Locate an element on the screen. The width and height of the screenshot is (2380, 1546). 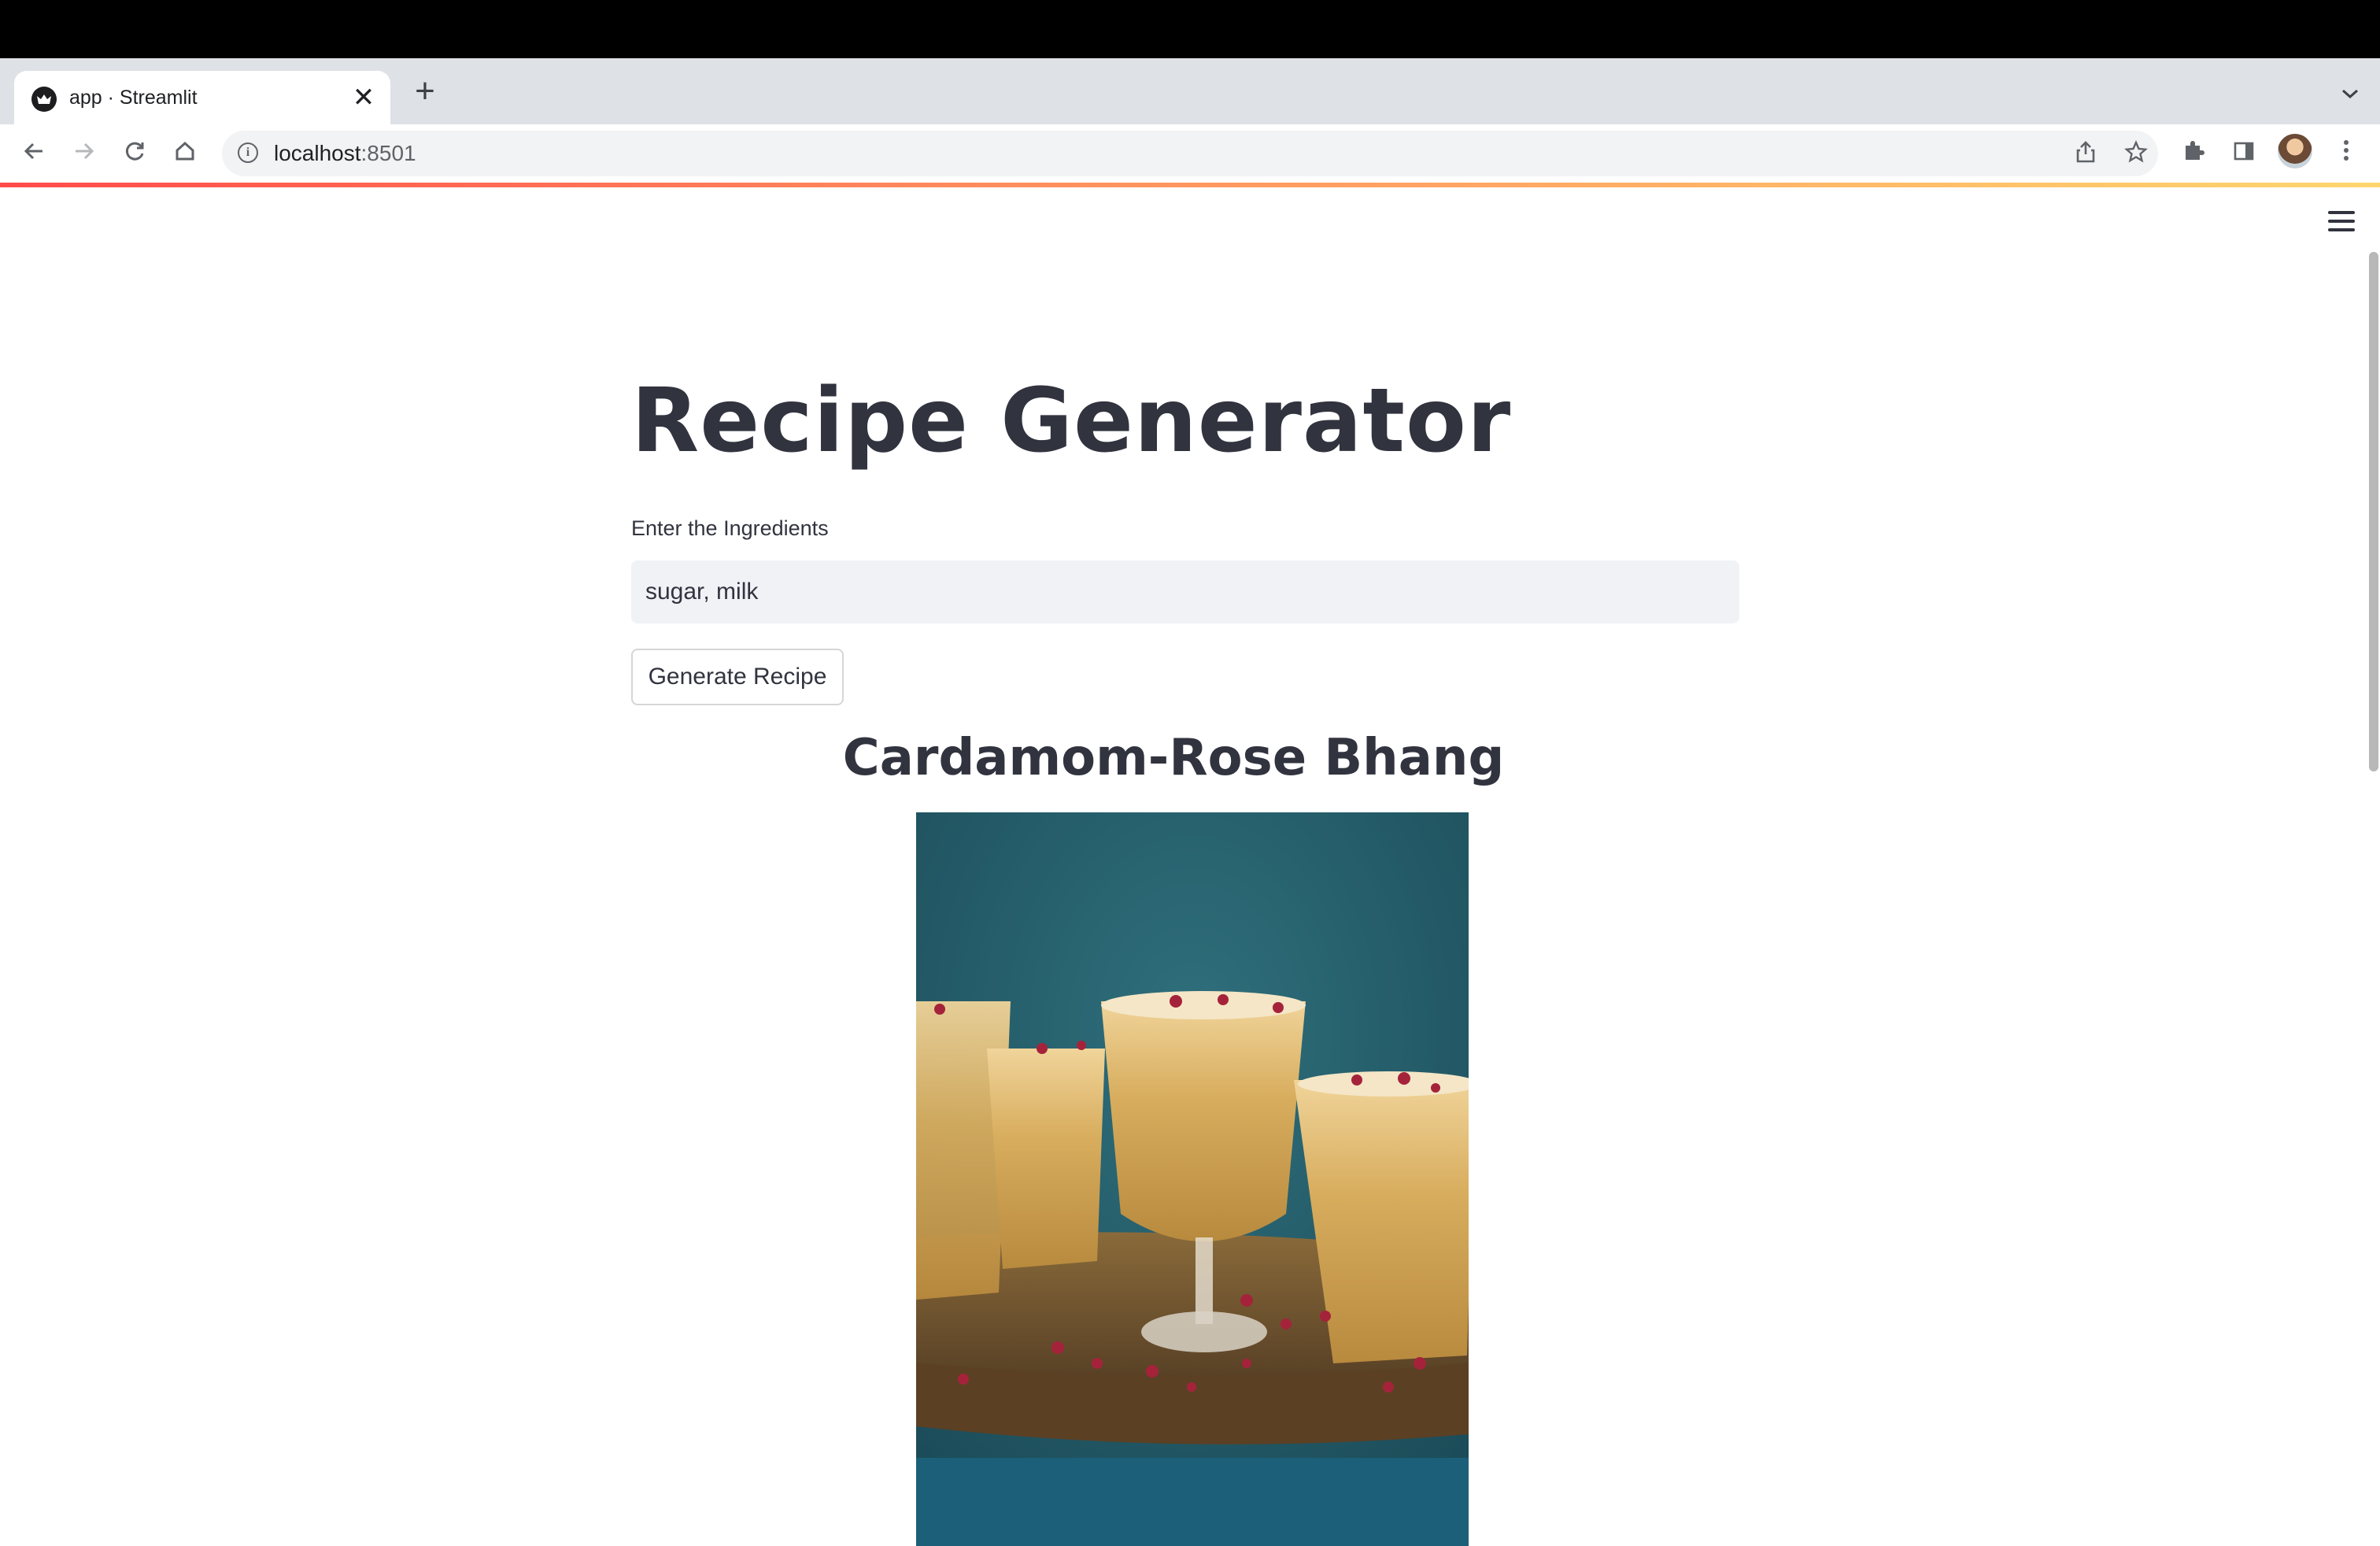
page-title: Recipe Generator is located at coordinates (1071, 421).